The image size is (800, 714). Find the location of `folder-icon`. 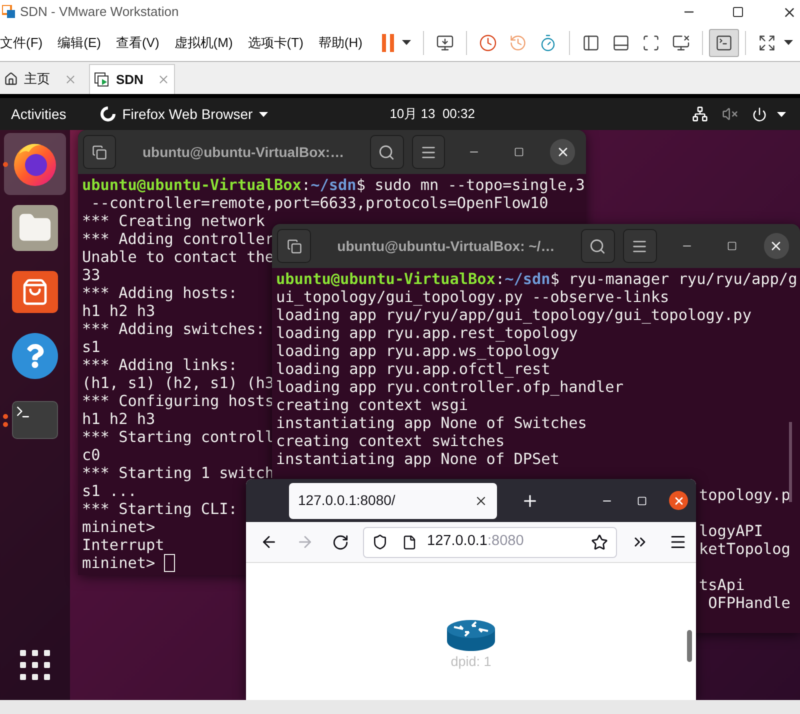

folder-icon is located at coordinates (35, 228).